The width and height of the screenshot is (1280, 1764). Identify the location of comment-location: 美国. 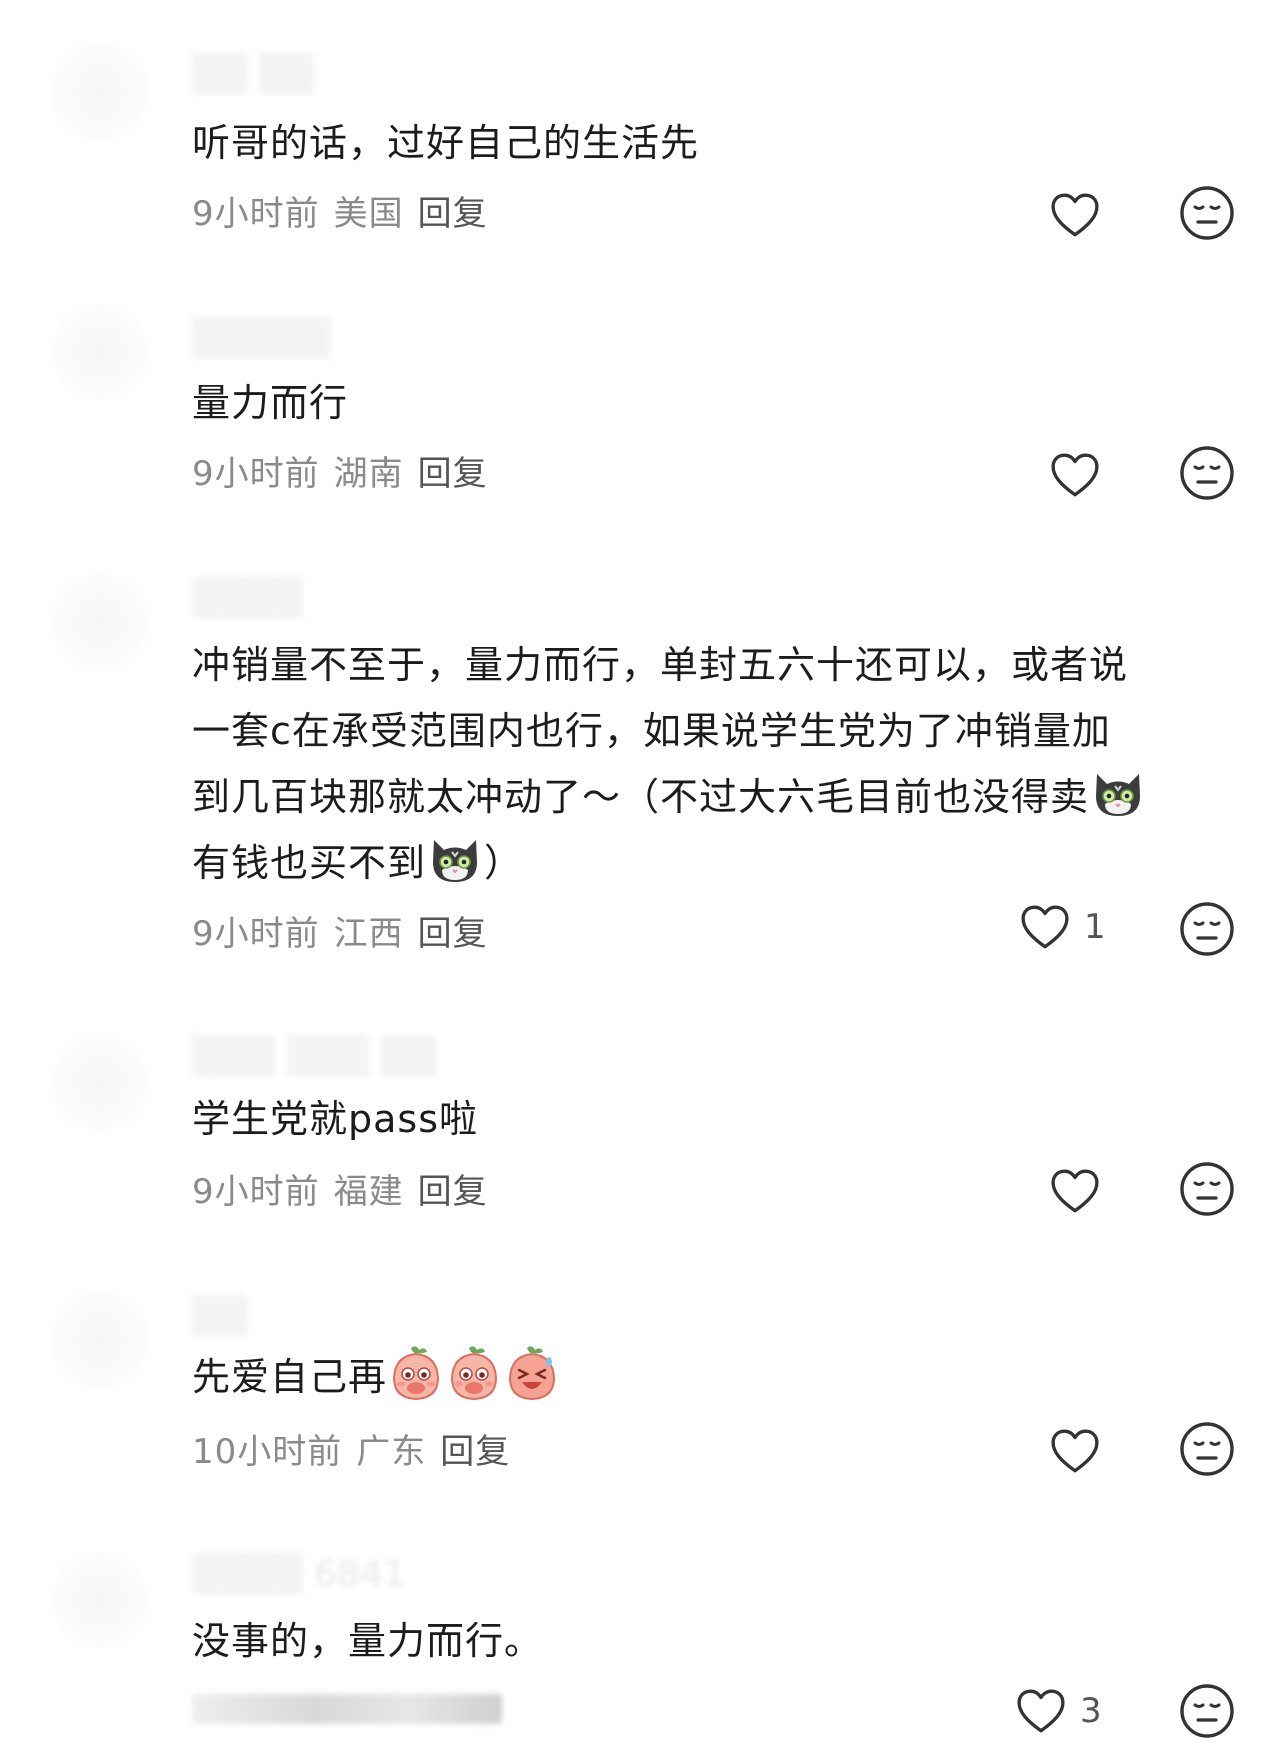
(368, 214).